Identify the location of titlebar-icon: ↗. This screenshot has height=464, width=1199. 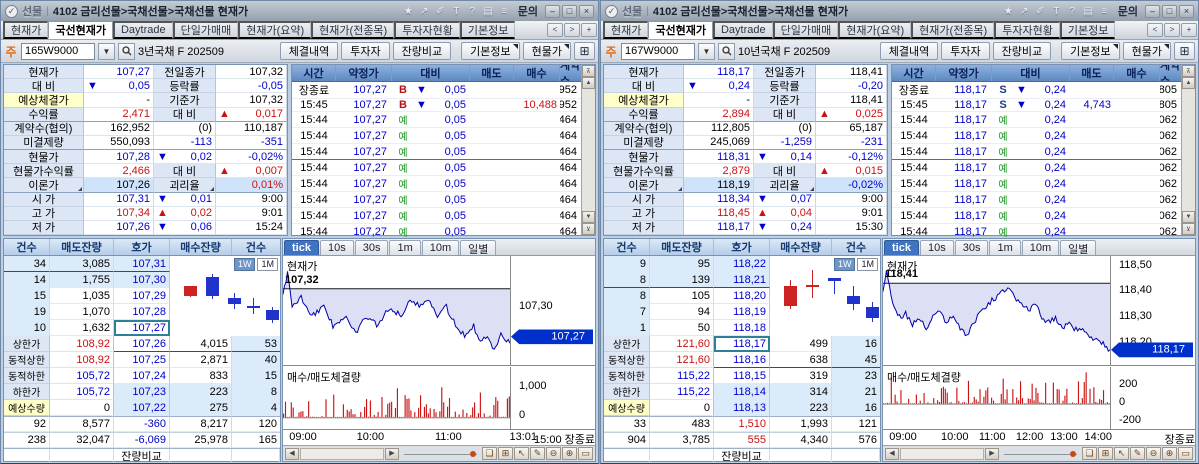
(424, 11).